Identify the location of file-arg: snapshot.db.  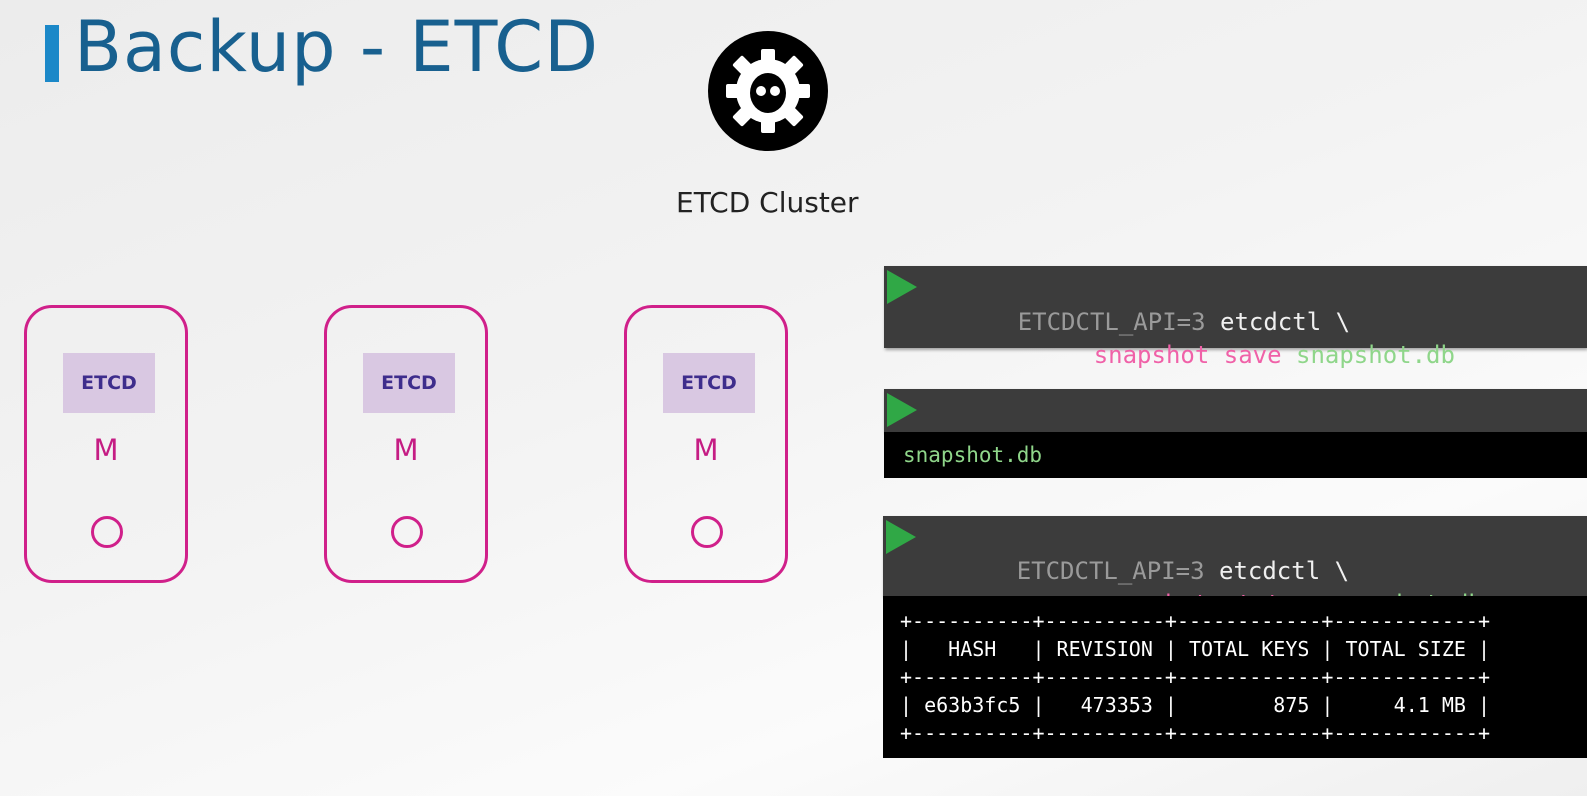
(1375, 355).